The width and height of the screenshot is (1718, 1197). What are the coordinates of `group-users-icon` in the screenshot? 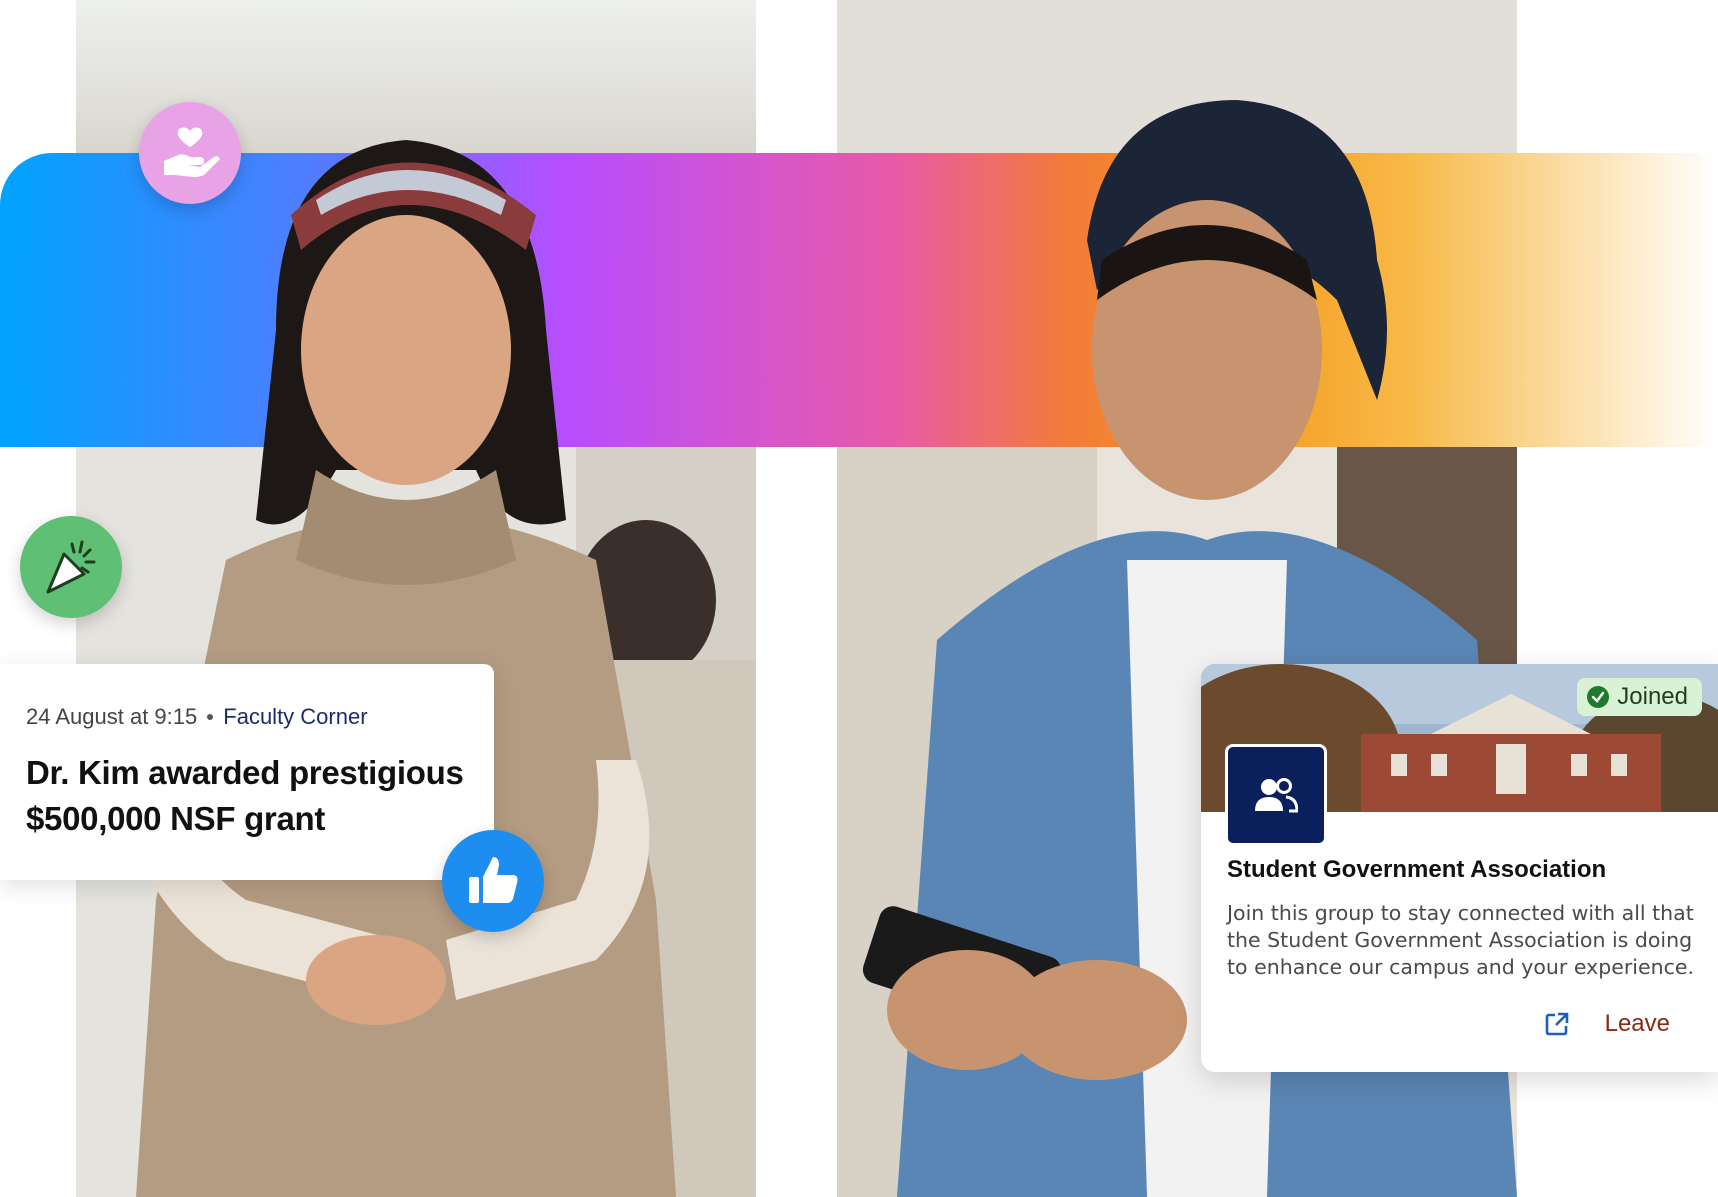 It's located at (1276, 795).